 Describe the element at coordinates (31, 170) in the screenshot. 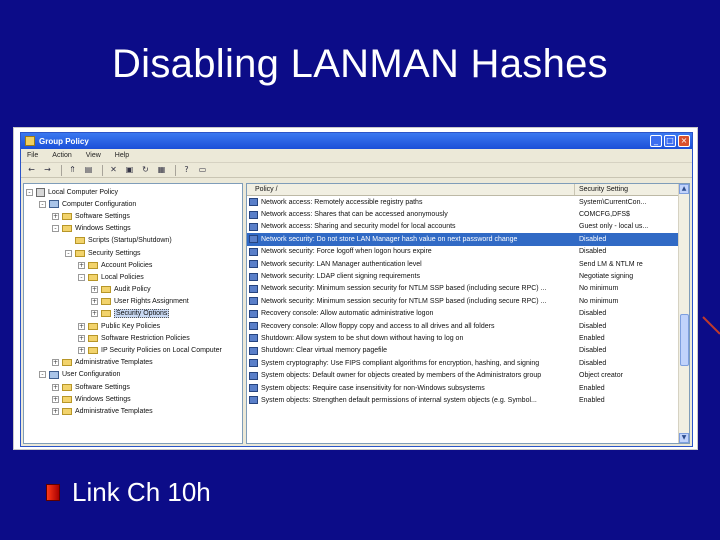

I see `back-icon: ←` at that location.